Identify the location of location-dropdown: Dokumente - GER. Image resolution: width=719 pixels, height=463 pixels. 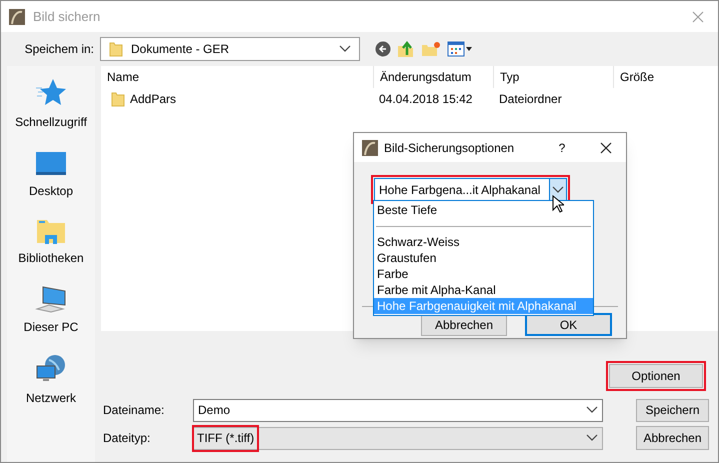
(230, 49).